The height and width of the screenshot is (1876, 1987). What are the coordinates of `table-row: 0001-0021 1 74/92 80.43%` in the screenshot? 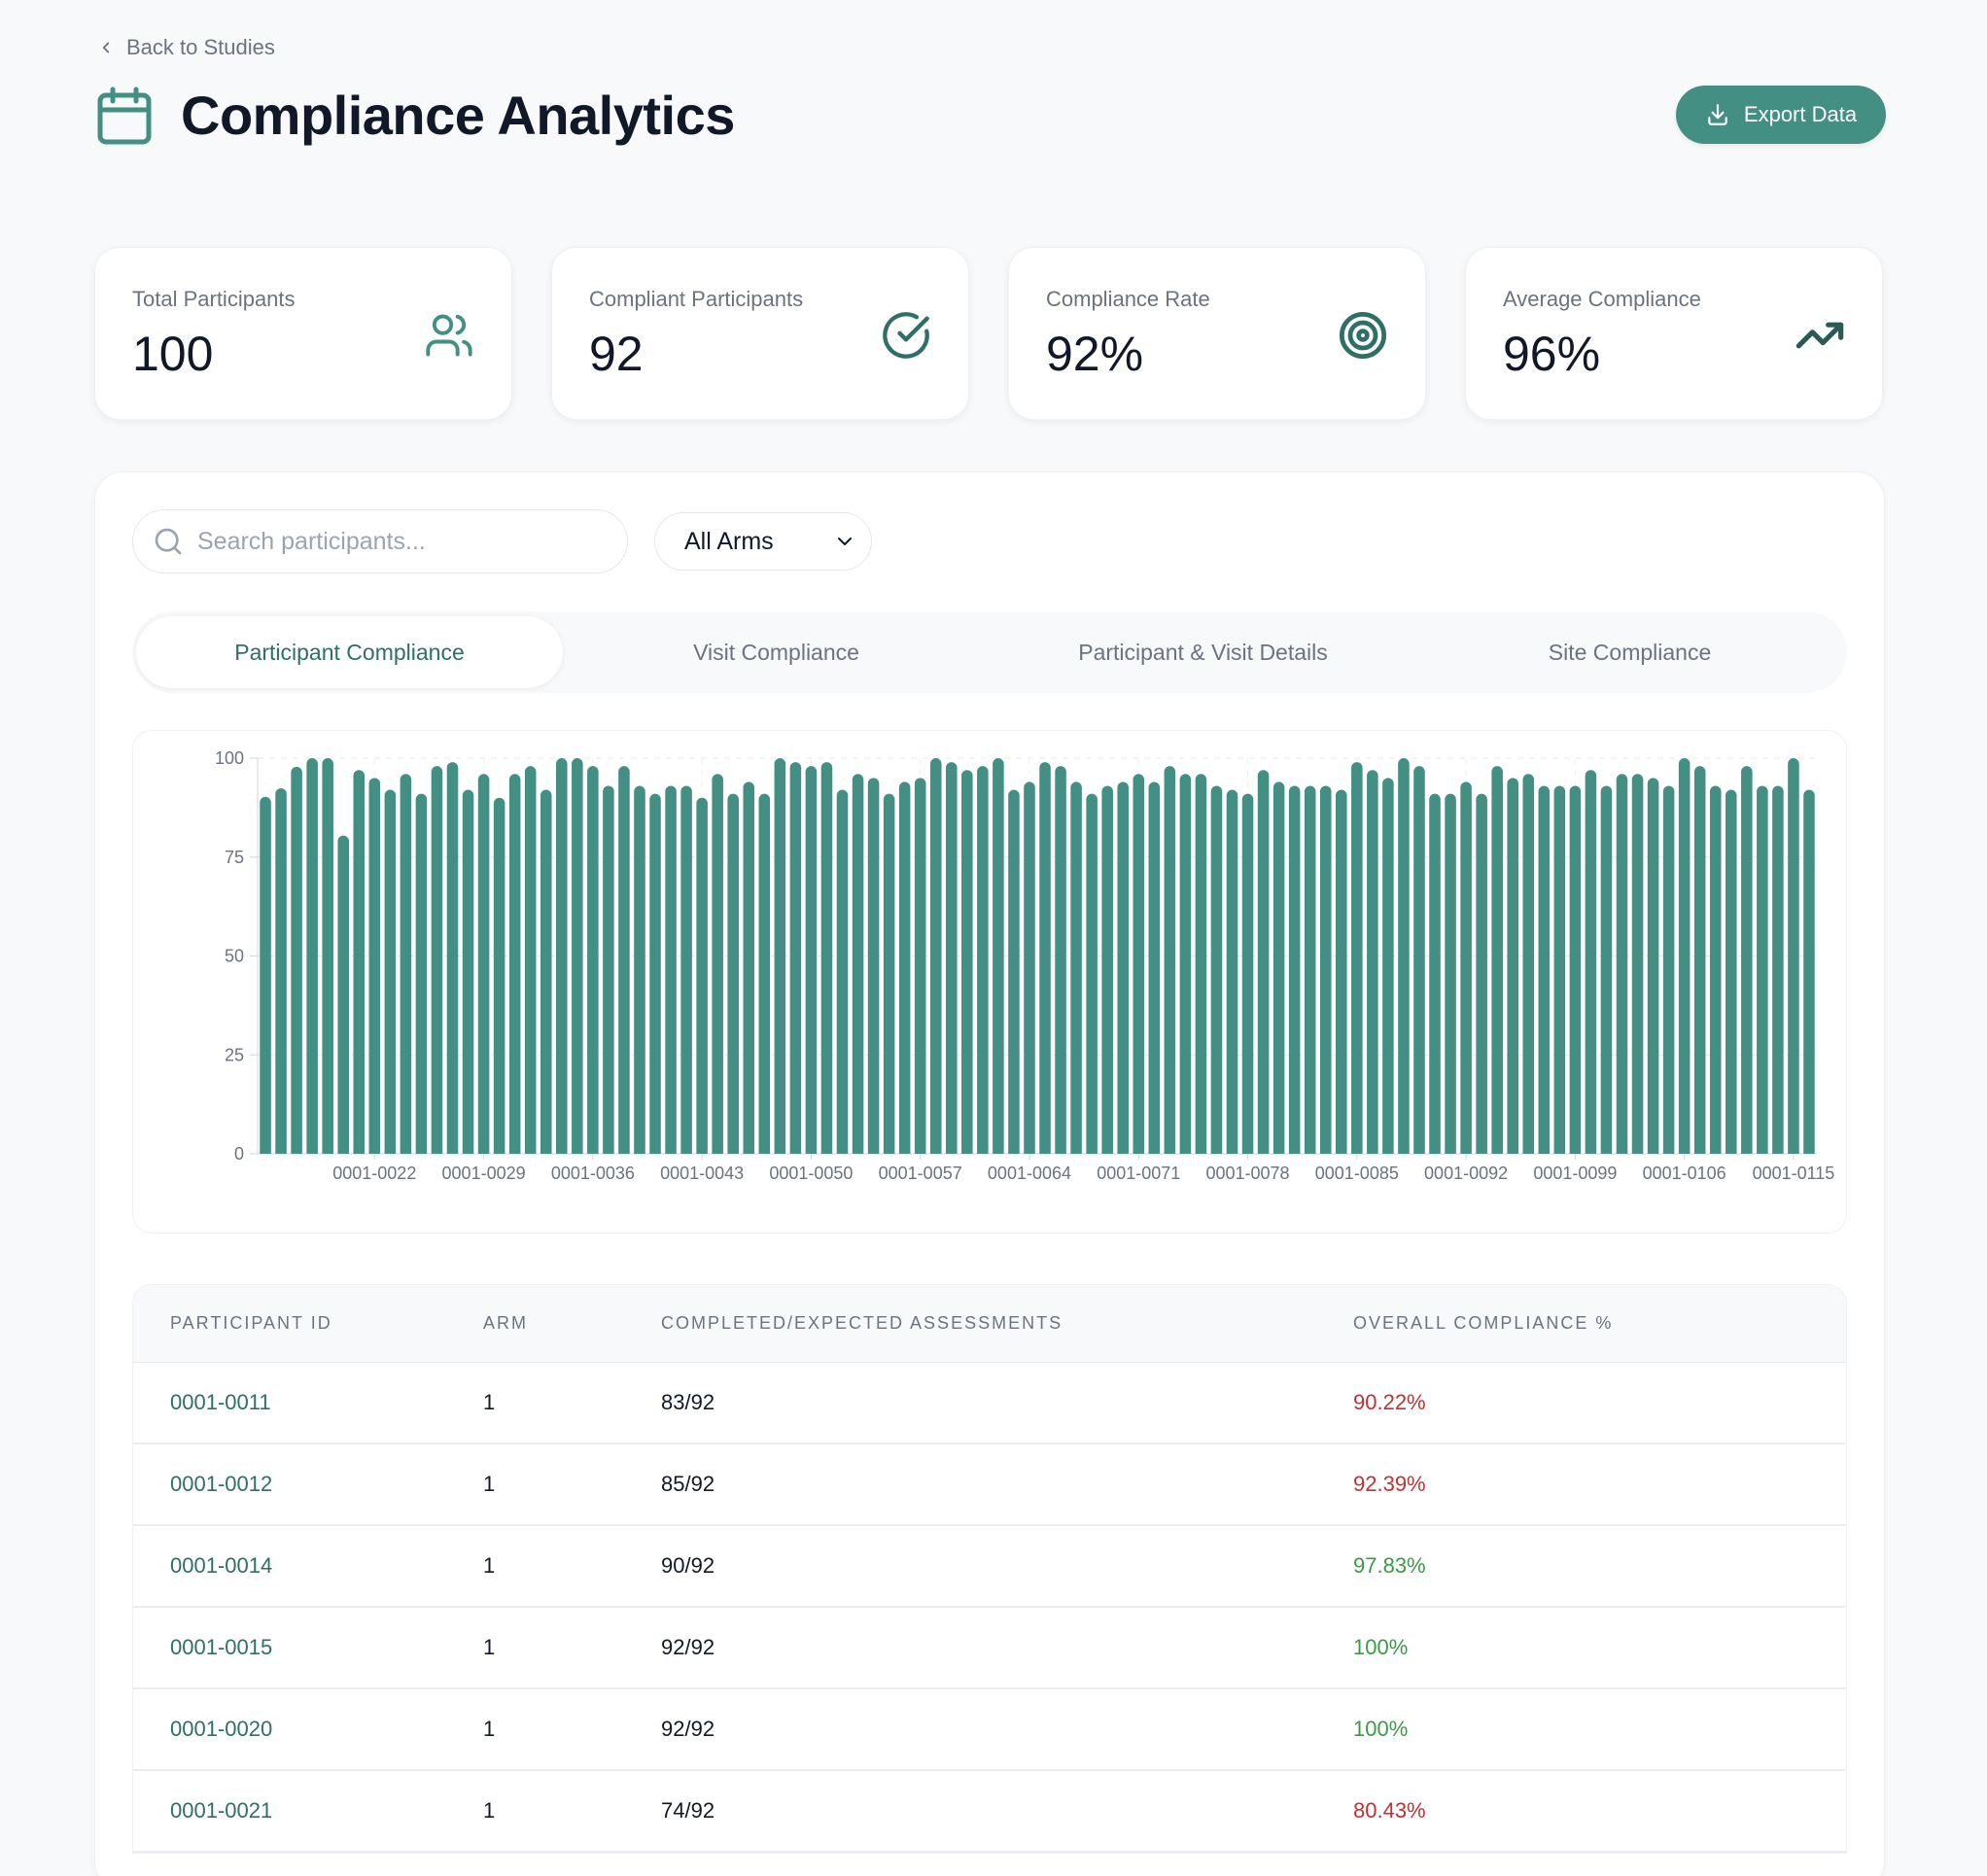 It's located at (989, 1812).